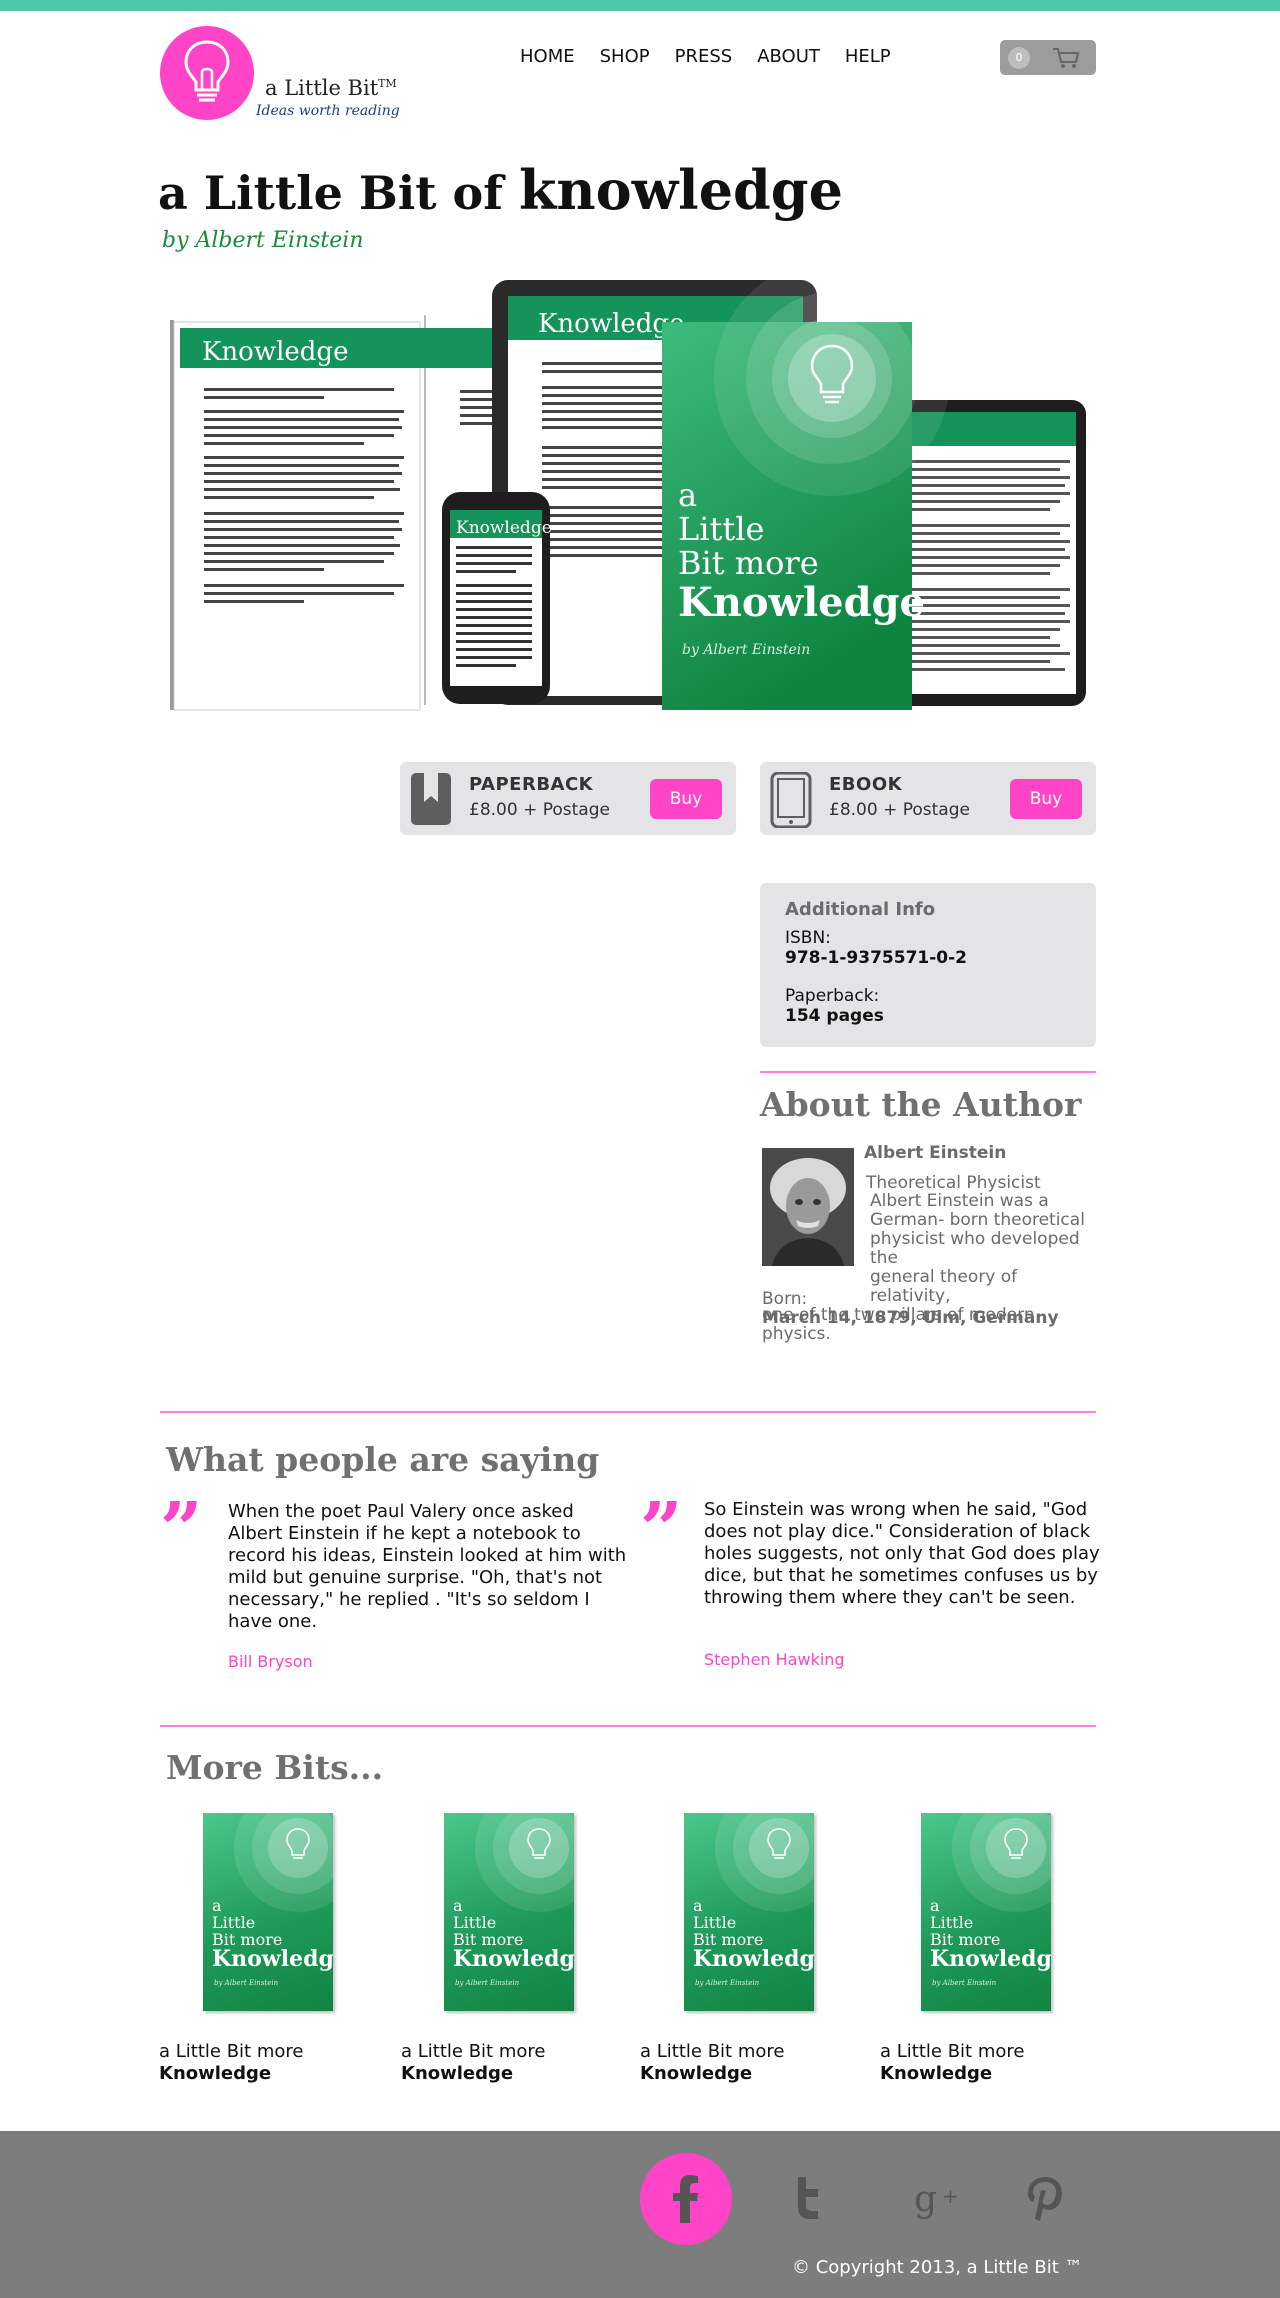 This screenshot has width=1280, height=2298. What do you see at coordinates (383, 1459) in the screenshot?
I see `testimonials-heading: What people are saying` at bounding box center [383, 1459].